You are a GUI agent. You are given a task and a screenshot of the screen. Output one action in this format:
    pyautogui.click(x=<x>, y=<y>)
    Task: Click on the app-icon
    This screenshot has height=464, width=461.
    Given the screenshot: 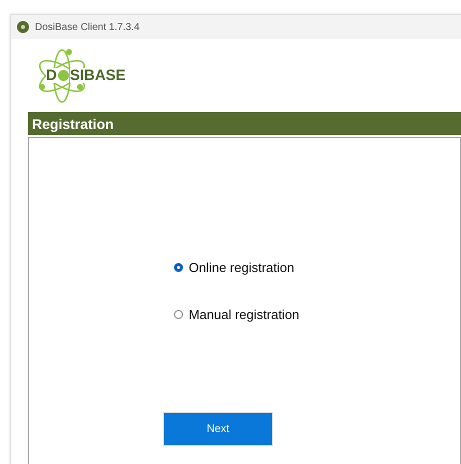 What is the action you would take?
    pyautogui.click(x=23, y=27)
    